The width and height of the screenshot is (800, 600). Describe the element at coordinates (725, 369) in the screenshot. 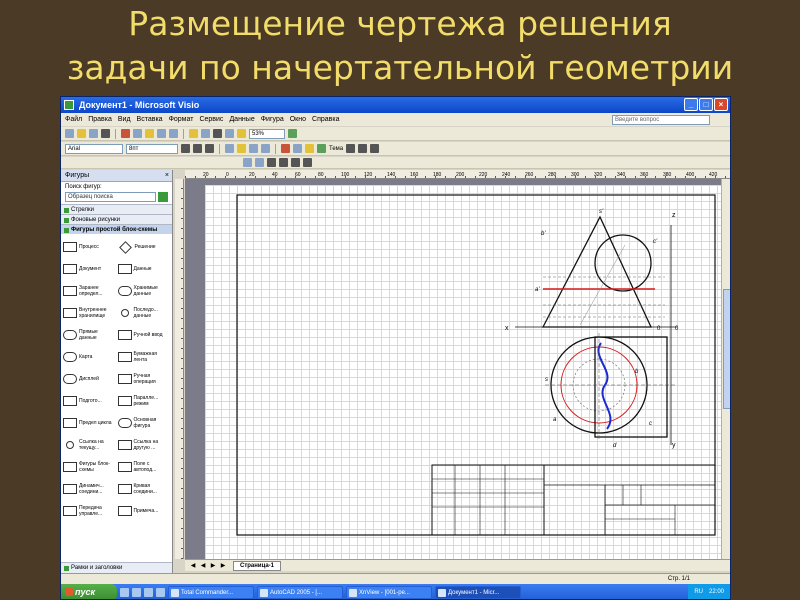

I see `vertical-scrollbar` at that location.